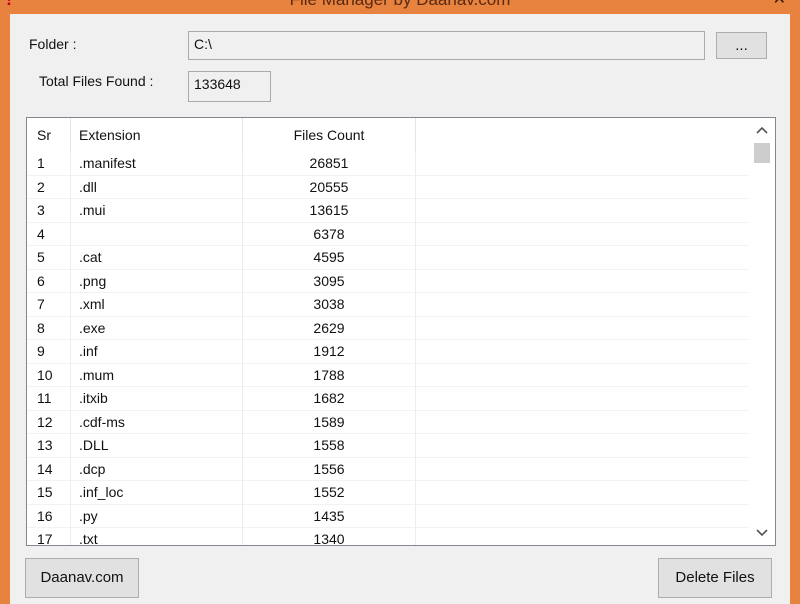 Image resolution: width=800 pixels, height=604 pixels. What do you see at coordinates (49, 281) in the screenshot?
I see `cell-sr: 6` at bounding box center [49, 281].